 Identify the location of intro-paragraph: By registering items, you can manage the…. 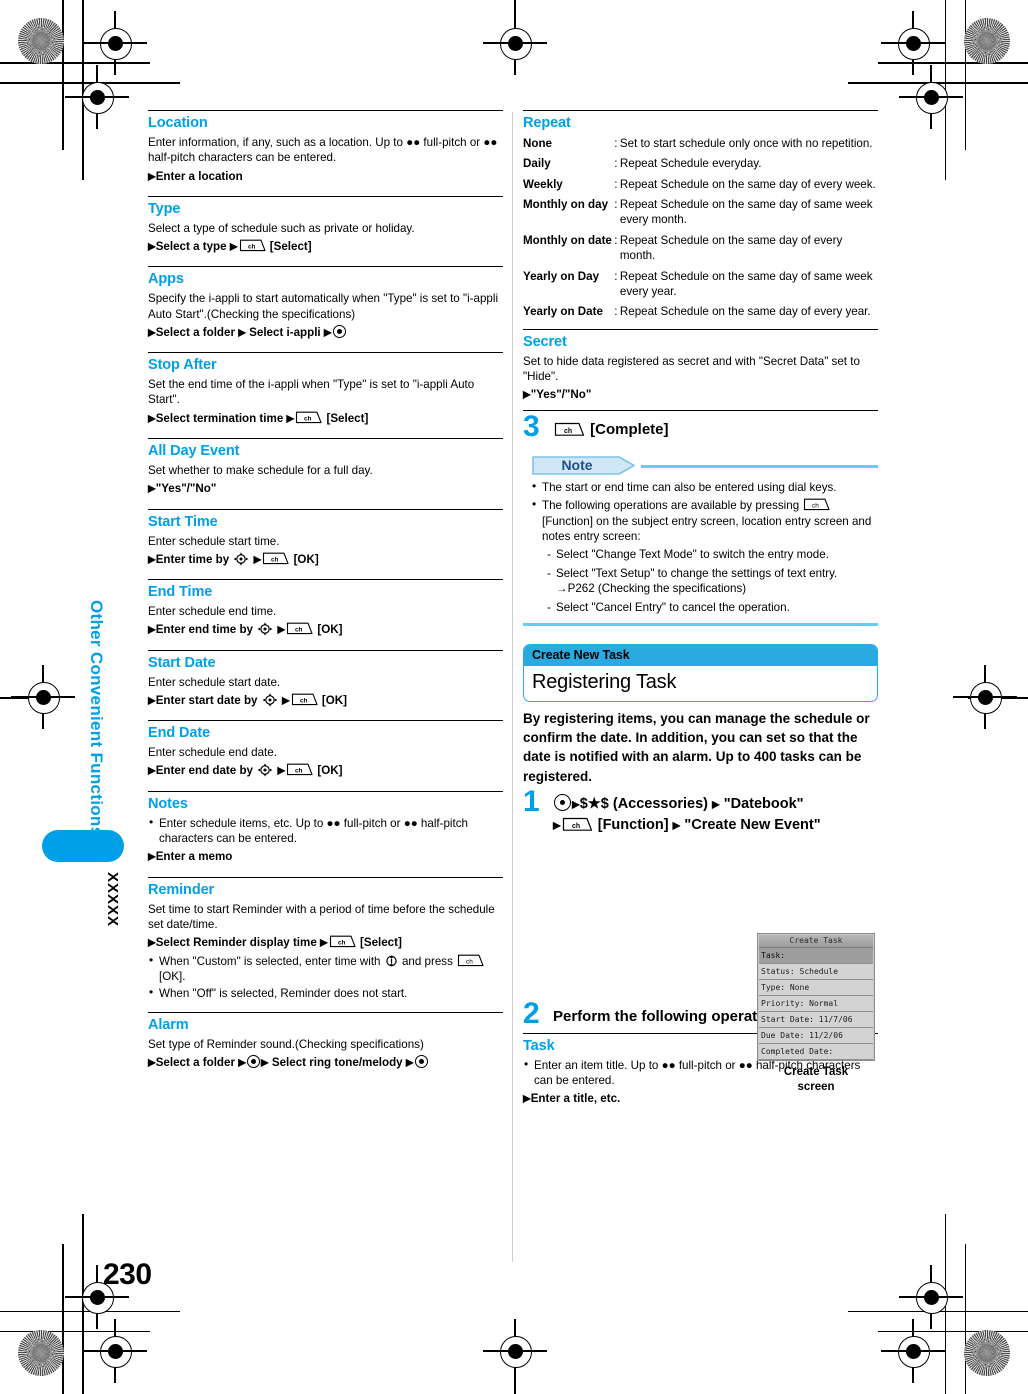
(696, 747).